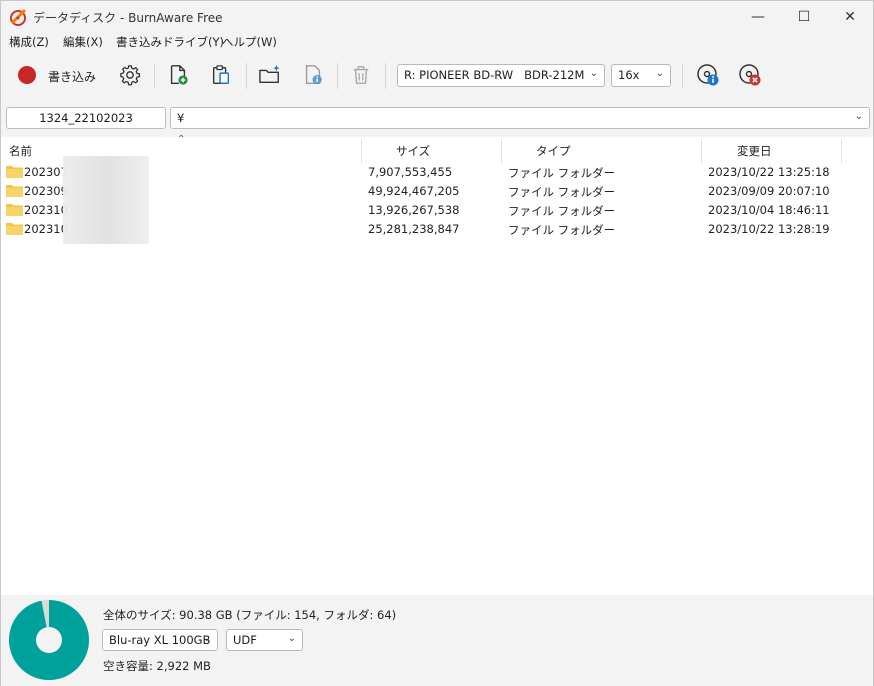  I want to click on speed-select: 16x ⌄, so click(641, 75).